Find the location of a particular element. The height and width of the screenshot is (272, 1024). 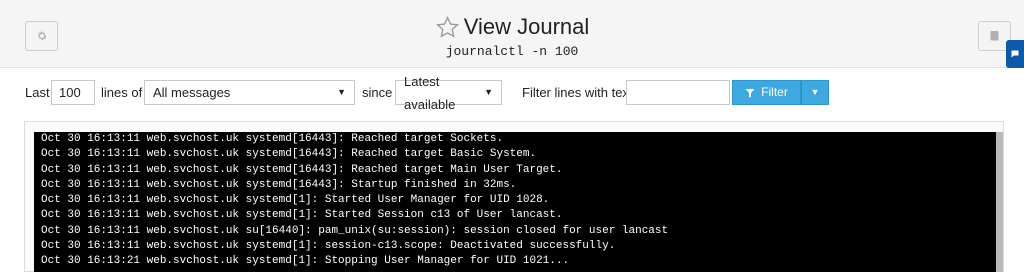

chat-icon is located at coordinates (1015, 54).